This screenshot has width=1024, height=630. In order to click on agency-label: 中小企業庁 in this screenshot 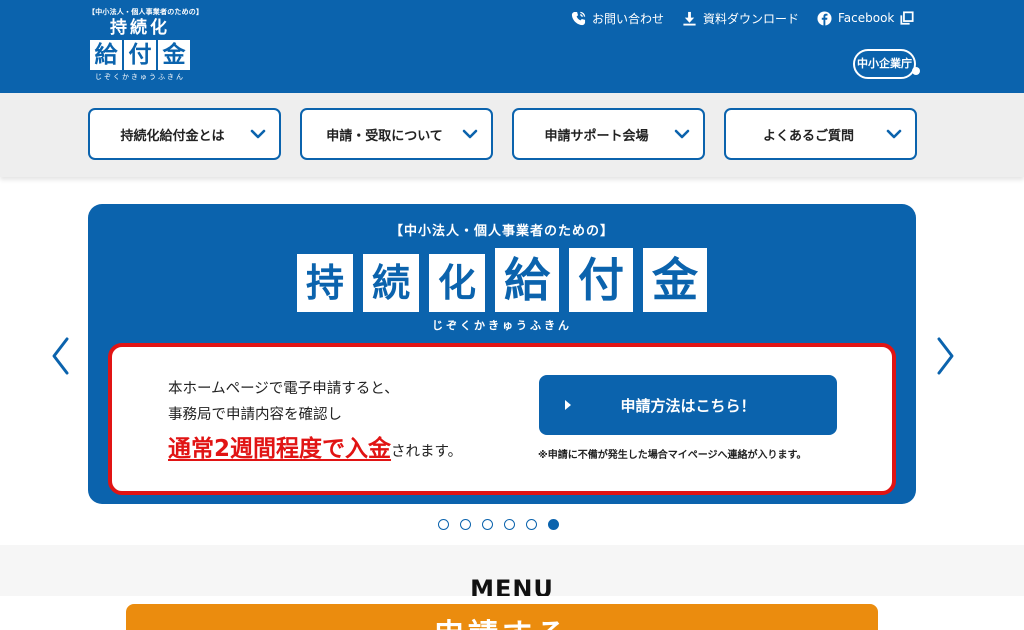, I will do `click(884, 63)`.